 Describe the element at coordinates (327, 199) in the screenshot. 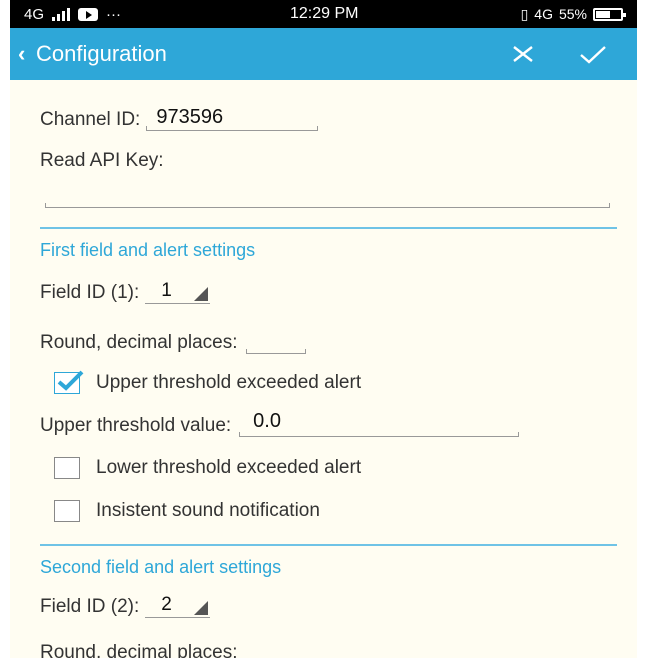

I see `read-api-key-input` at that location.